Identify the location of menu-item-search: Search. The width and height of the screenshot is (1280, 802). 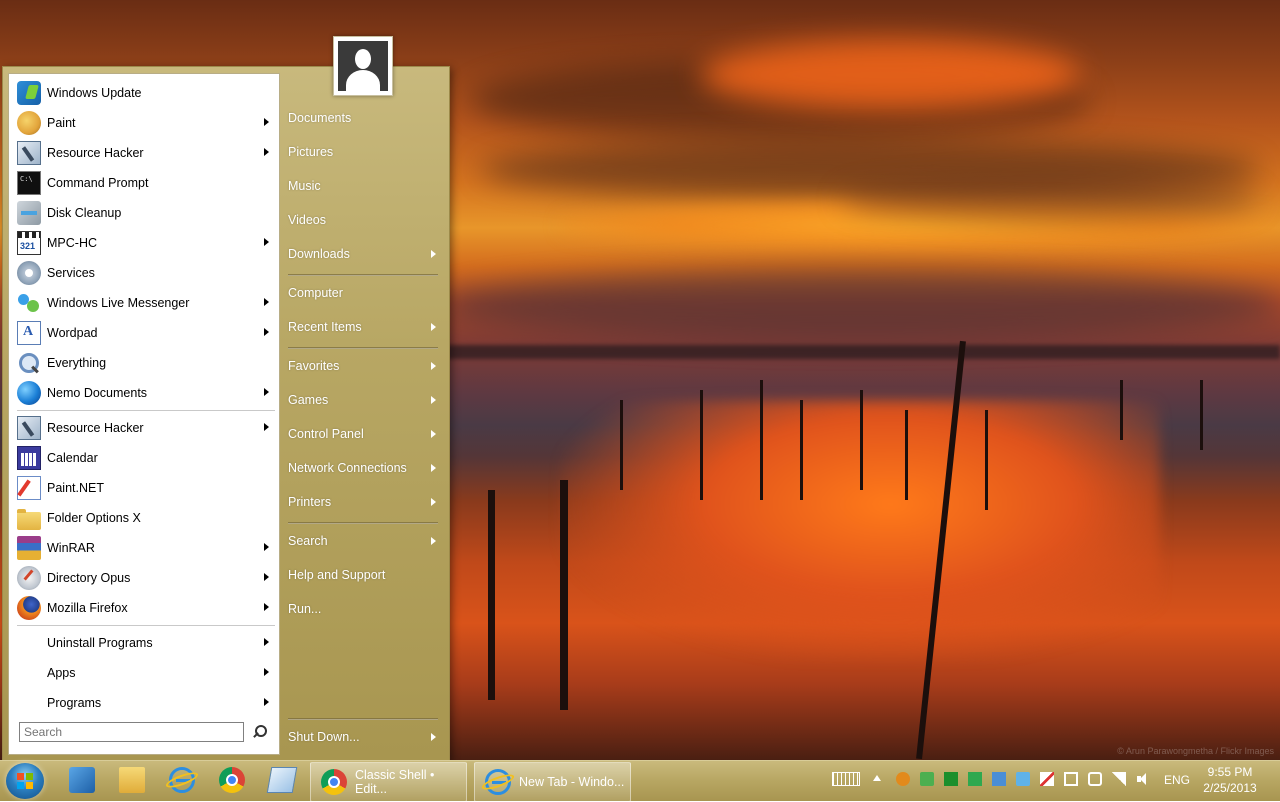
(363, 541).